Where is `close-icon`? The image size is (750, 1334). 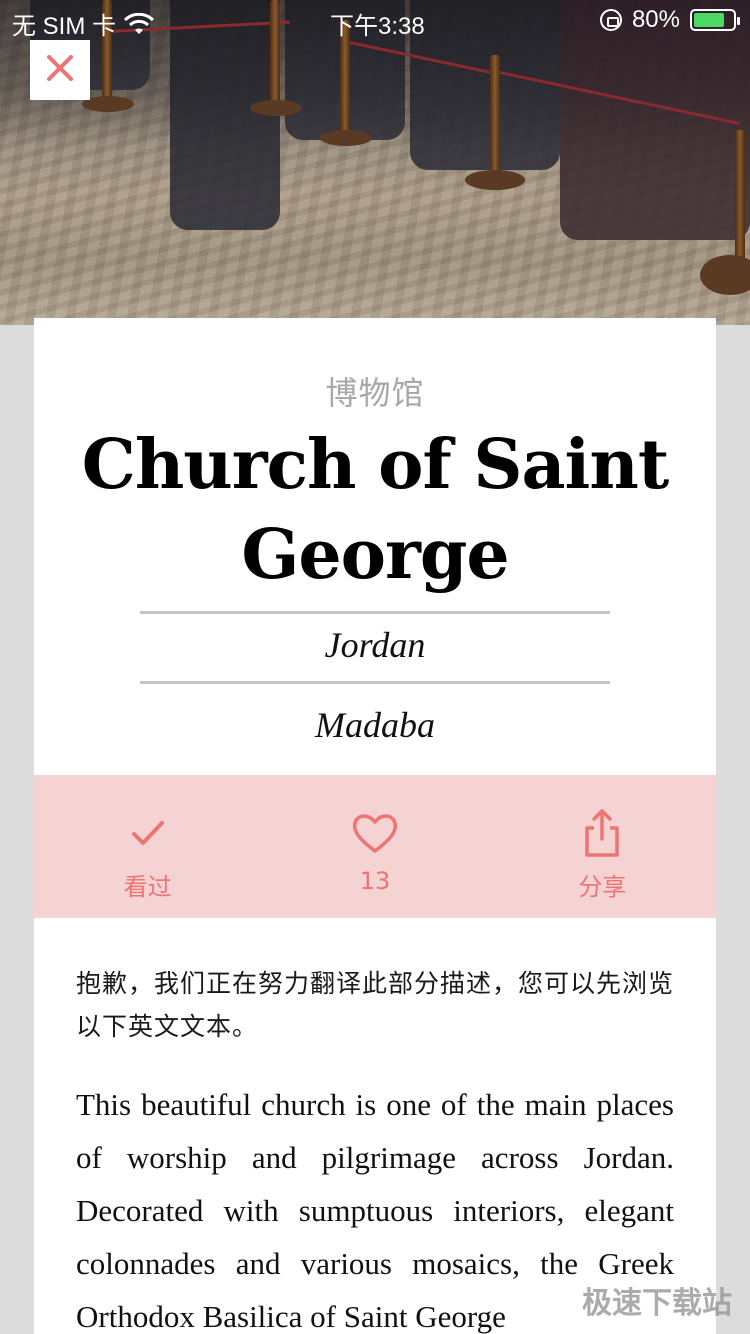
close-icon is located at coordinates (60, 70).